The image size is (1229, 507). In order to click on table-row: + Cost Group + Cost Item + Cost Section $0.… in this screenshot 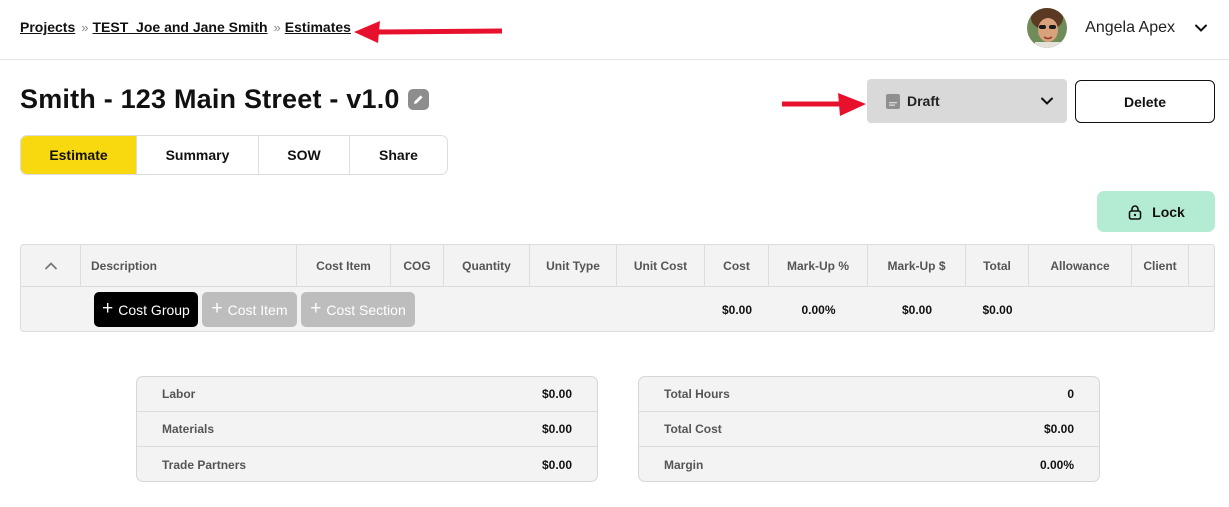, I will do `click(617, 309)`.